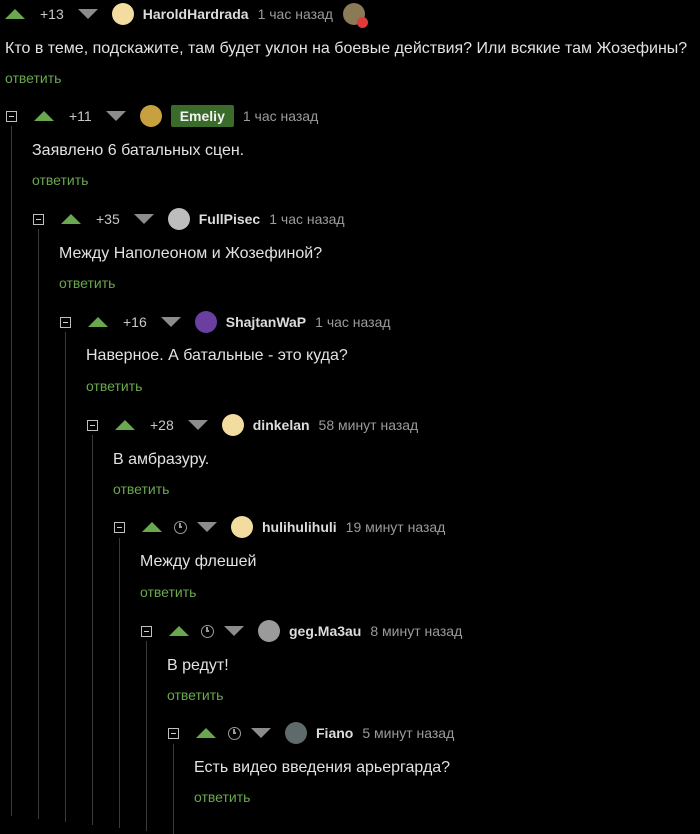 Image resolution: width=700 pixels, height=834 pixels. I want to click on comment-header: +11 Emeliy 1 час назад, so click(162, 116).